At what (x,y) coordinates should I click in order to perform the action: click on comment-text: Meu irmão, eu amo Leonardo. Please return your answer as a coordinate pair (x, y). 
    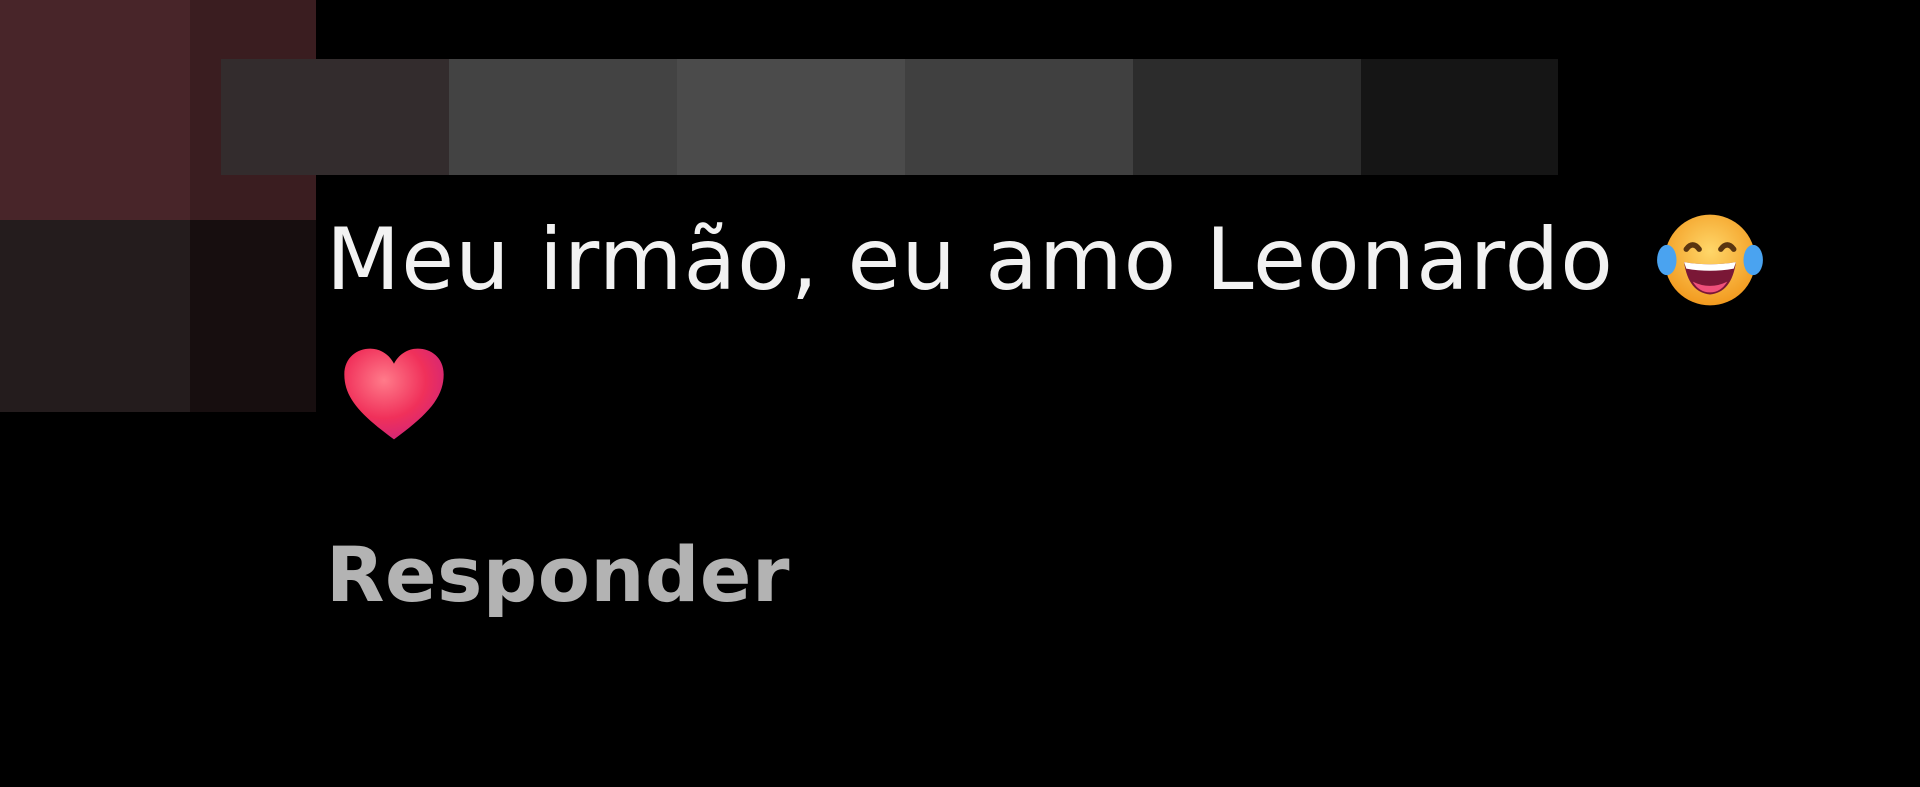
    Looking at the image, I should click on (970, 260).